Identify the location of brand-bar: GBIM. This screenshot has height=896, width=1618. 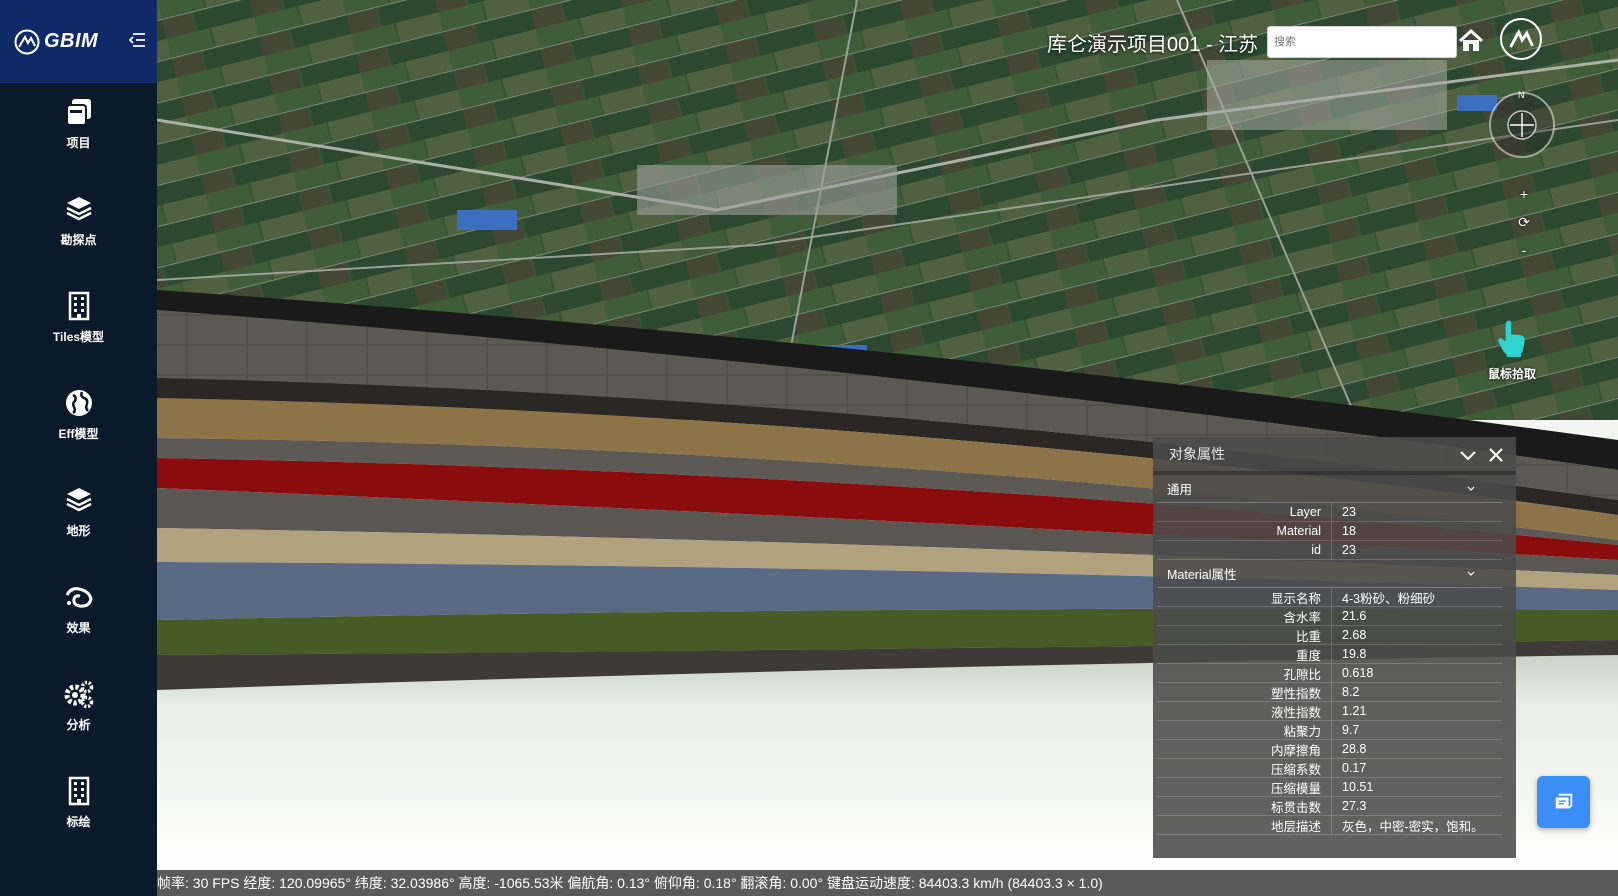
(78, 41).